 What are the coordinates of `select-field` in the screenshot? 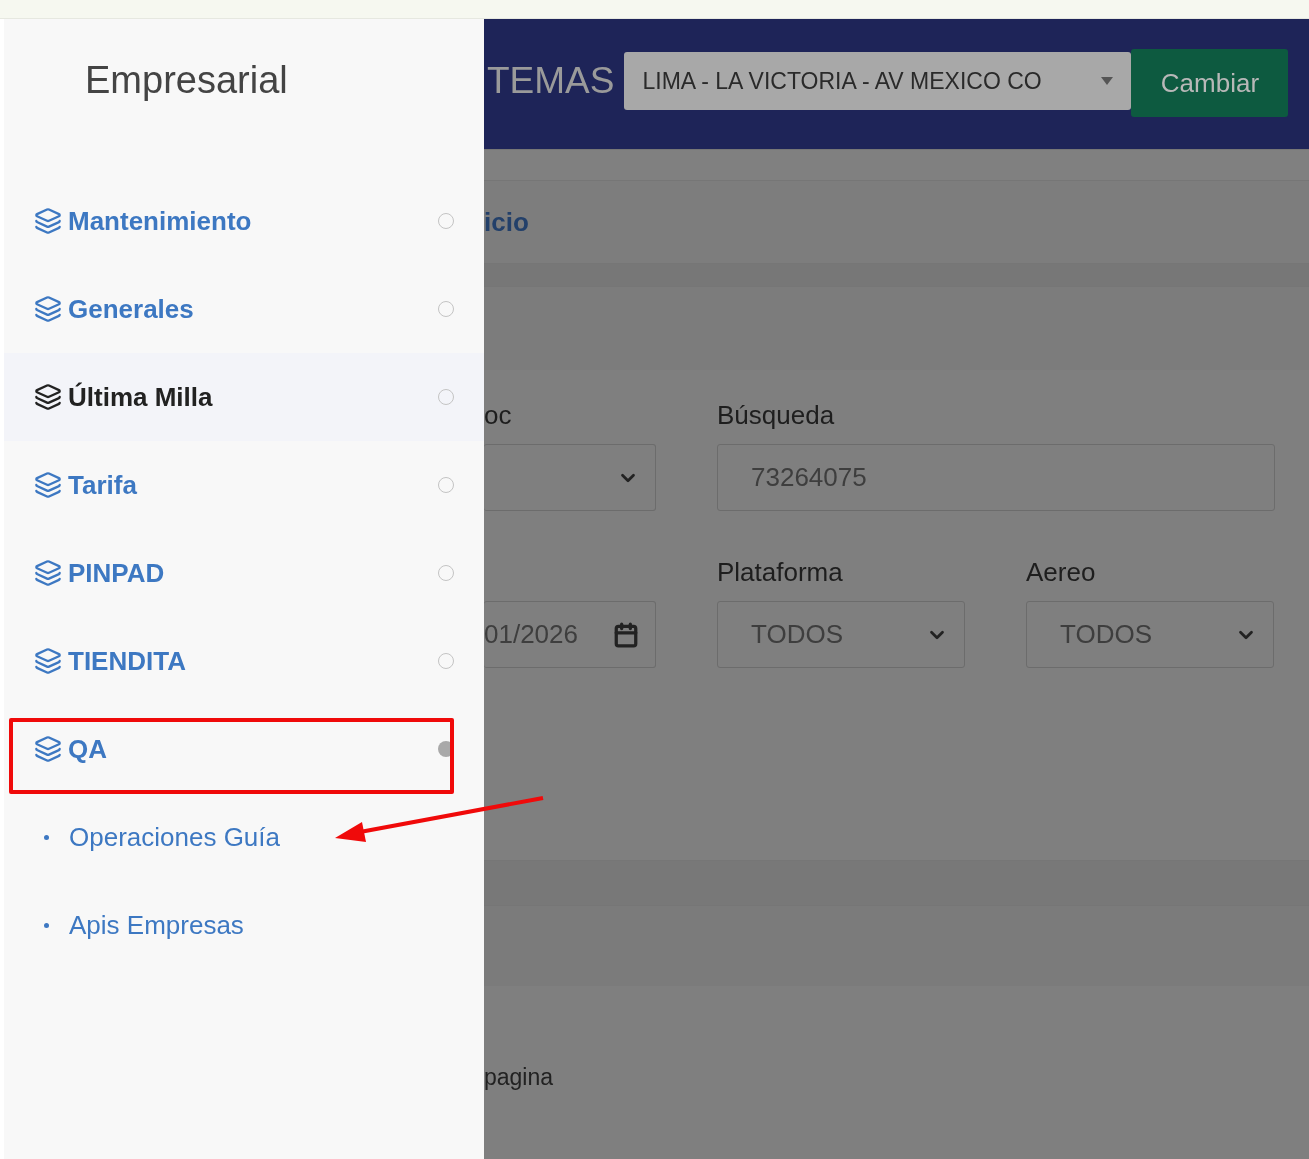 It's located at (570, 477).